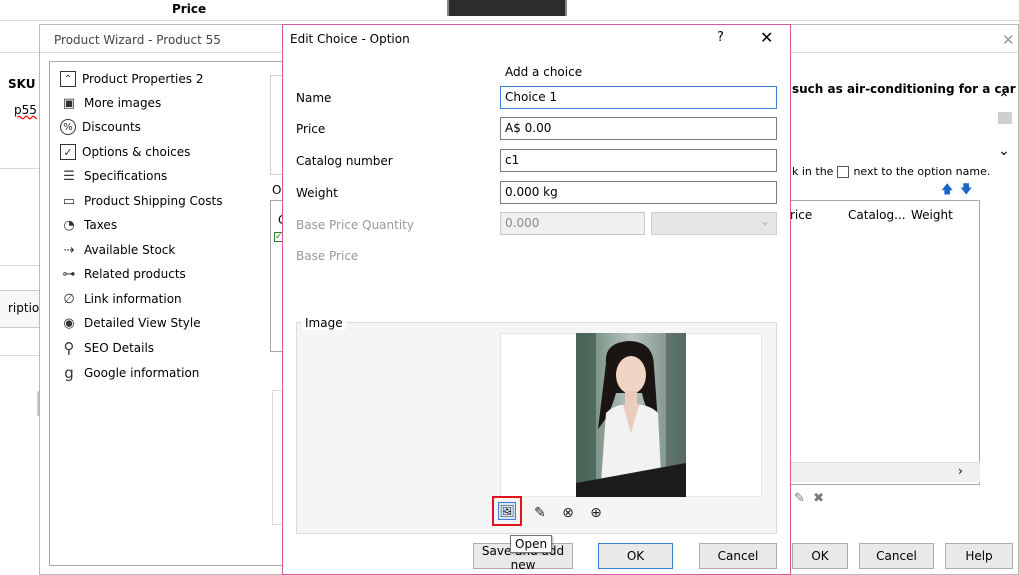 The height and width of the screenshot is (575, 1019). I want to click on nav-item-seo-details: ⚲ SEO Details, so click(107, 348).